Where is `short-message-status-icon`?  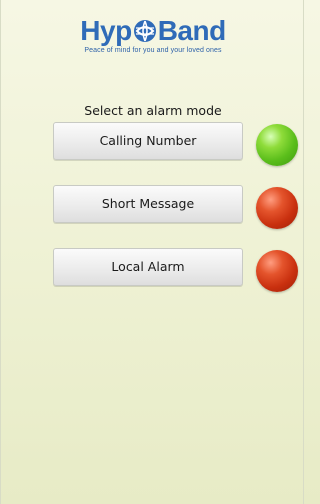
short-message-status-icon is located at coordinates (277, 208).